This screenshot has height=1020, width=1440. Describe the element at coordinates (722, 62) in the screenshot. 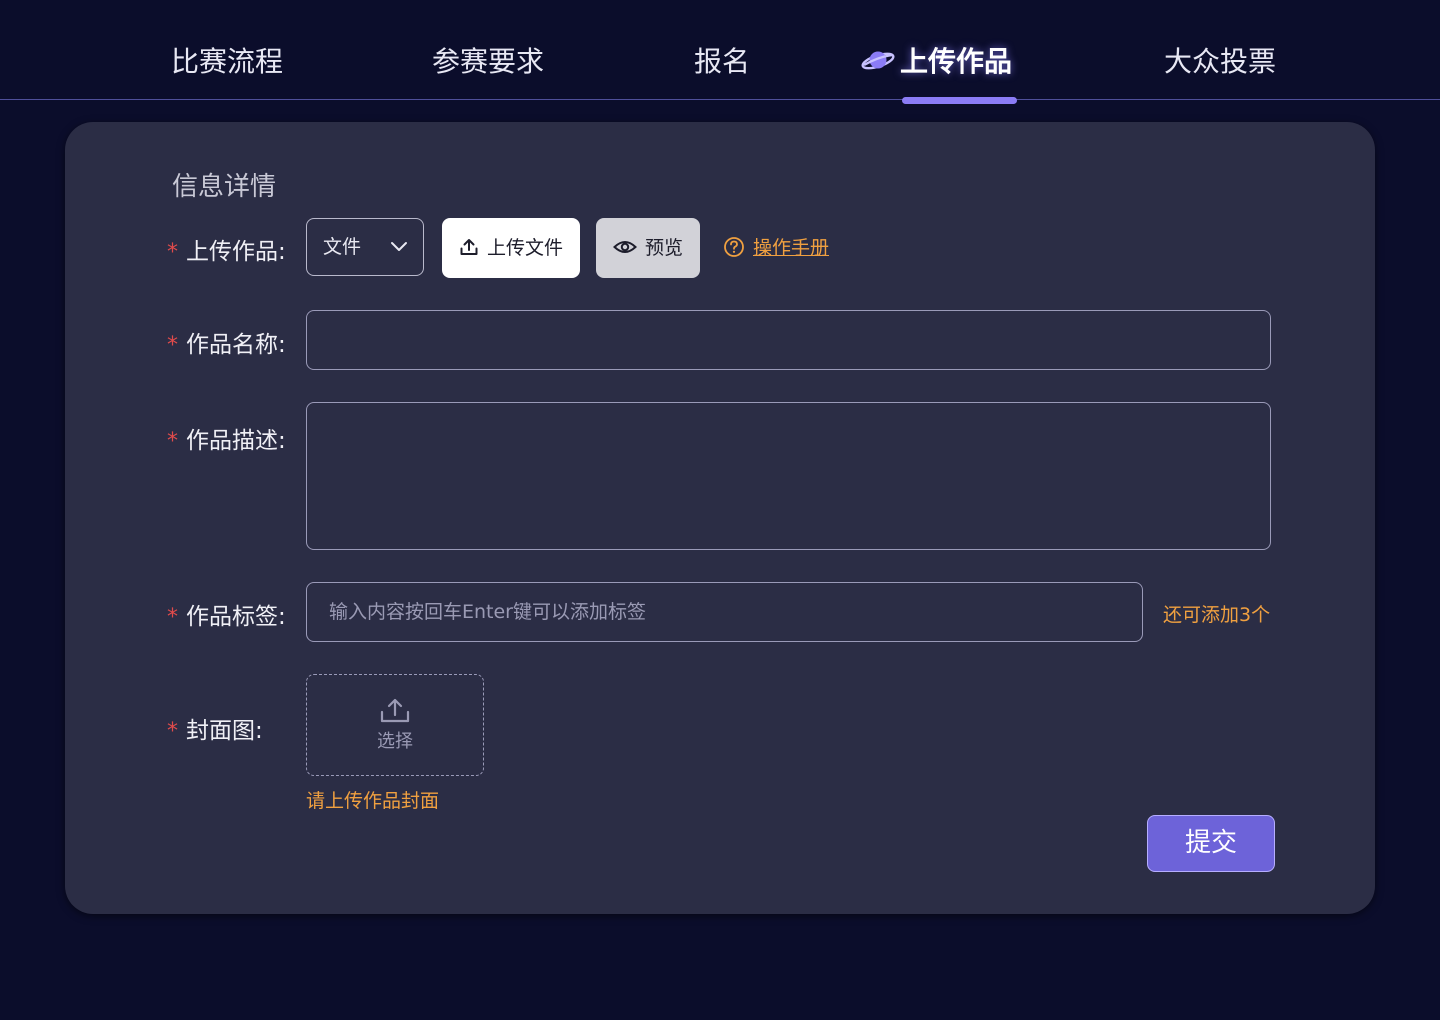

I see `tab-registration: 报名` at that location.